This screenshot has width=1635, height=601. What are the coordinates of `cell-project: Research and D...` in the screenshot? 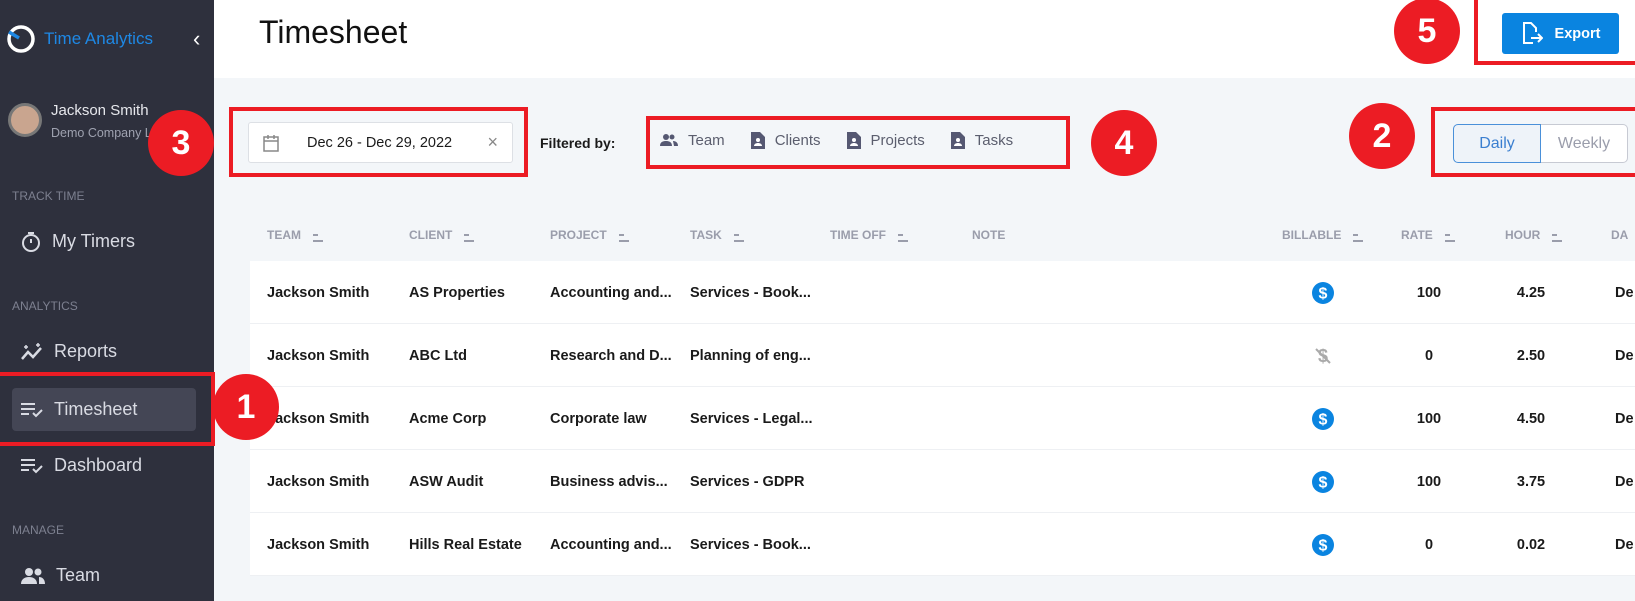 It's located at (611, 355).